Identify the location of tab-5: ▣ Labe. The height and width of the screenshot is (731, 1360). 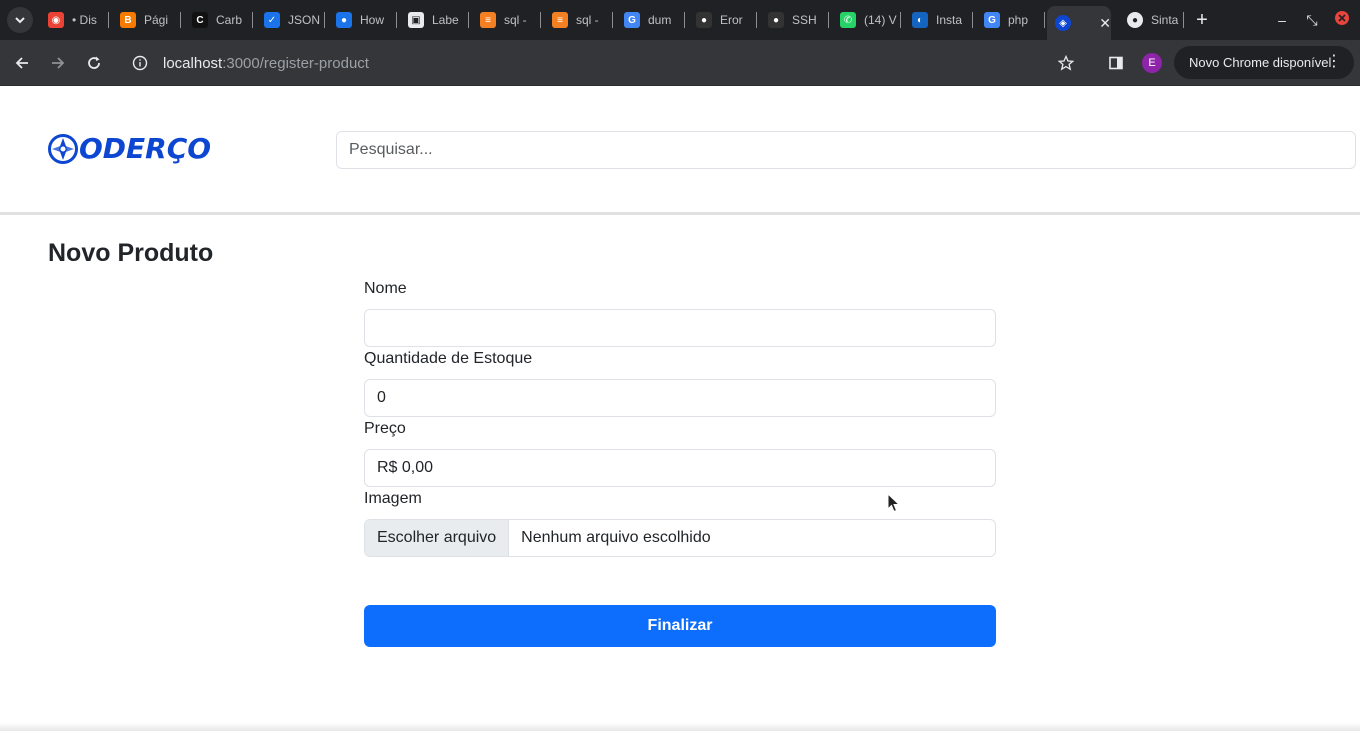
(436, 20).